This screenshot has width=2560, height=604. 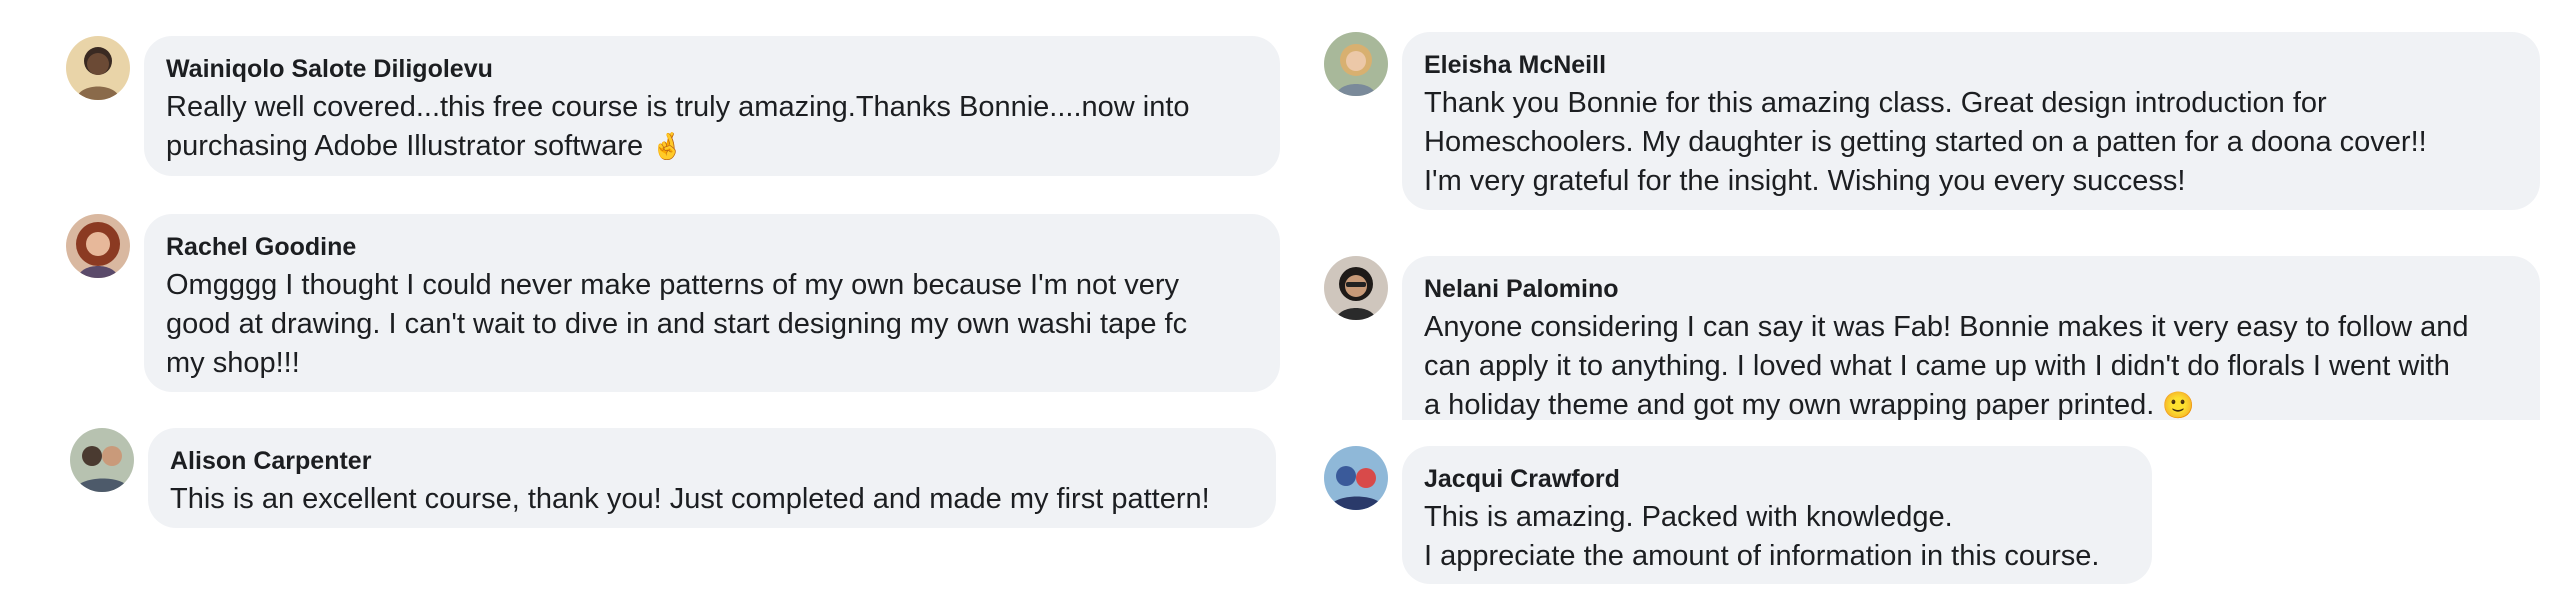 What do you see at coordinates (1778, 479) in the screenshot?
I see `comment-author: Jacqui Crawford` at bounding box center [1778, 479].